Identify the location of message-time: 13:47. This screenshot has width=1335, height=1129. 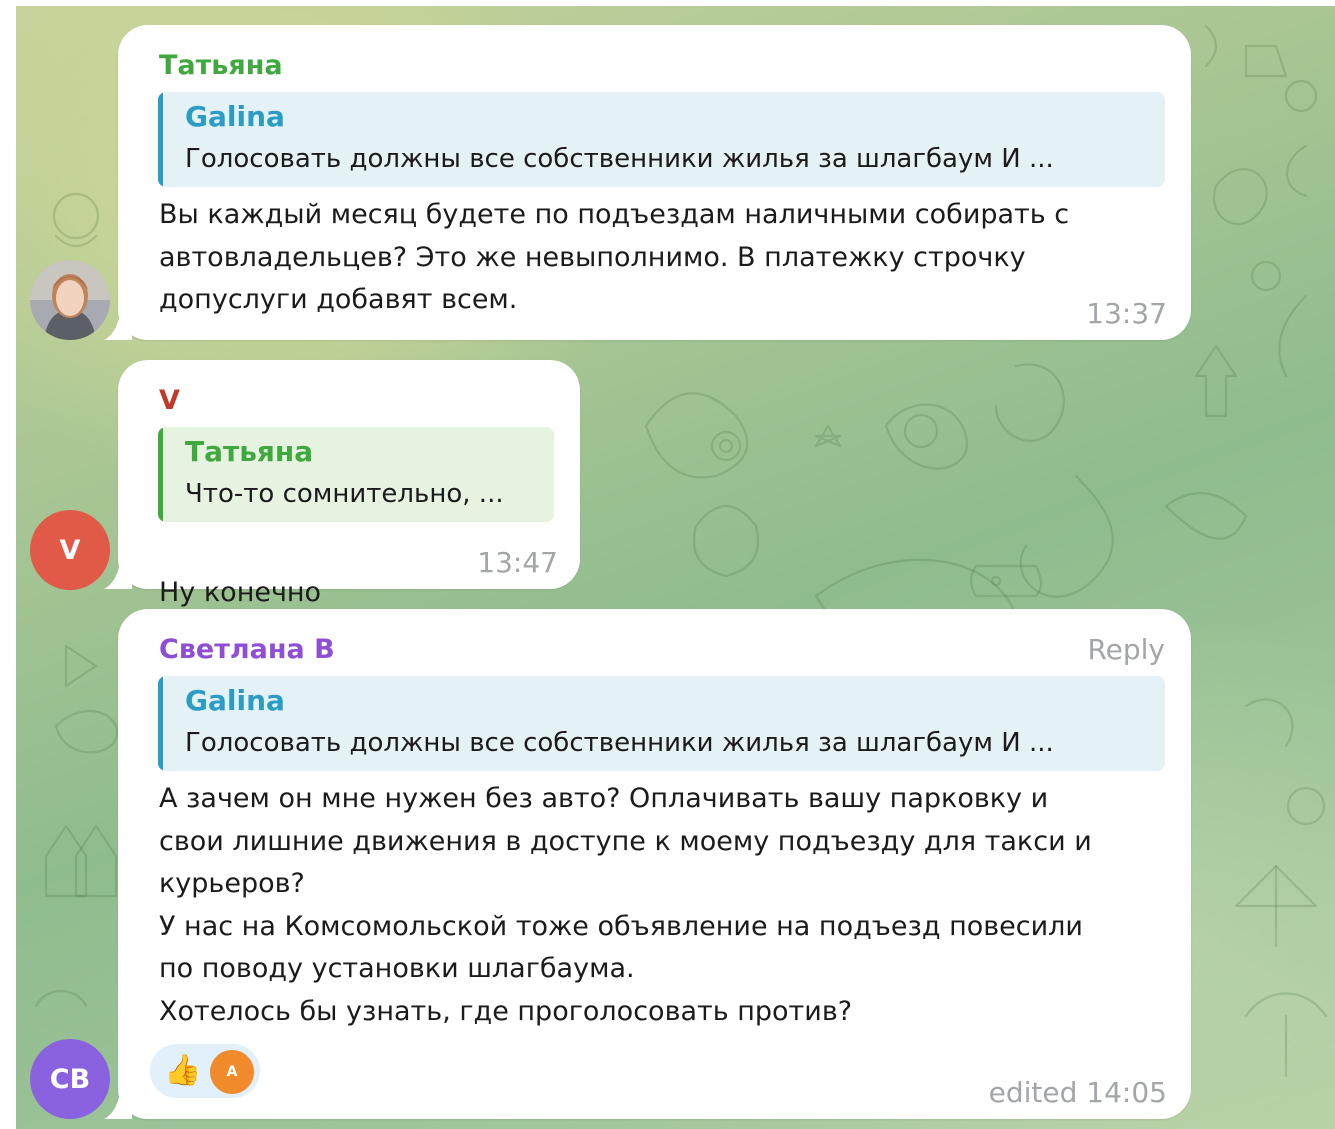
(517, 562).